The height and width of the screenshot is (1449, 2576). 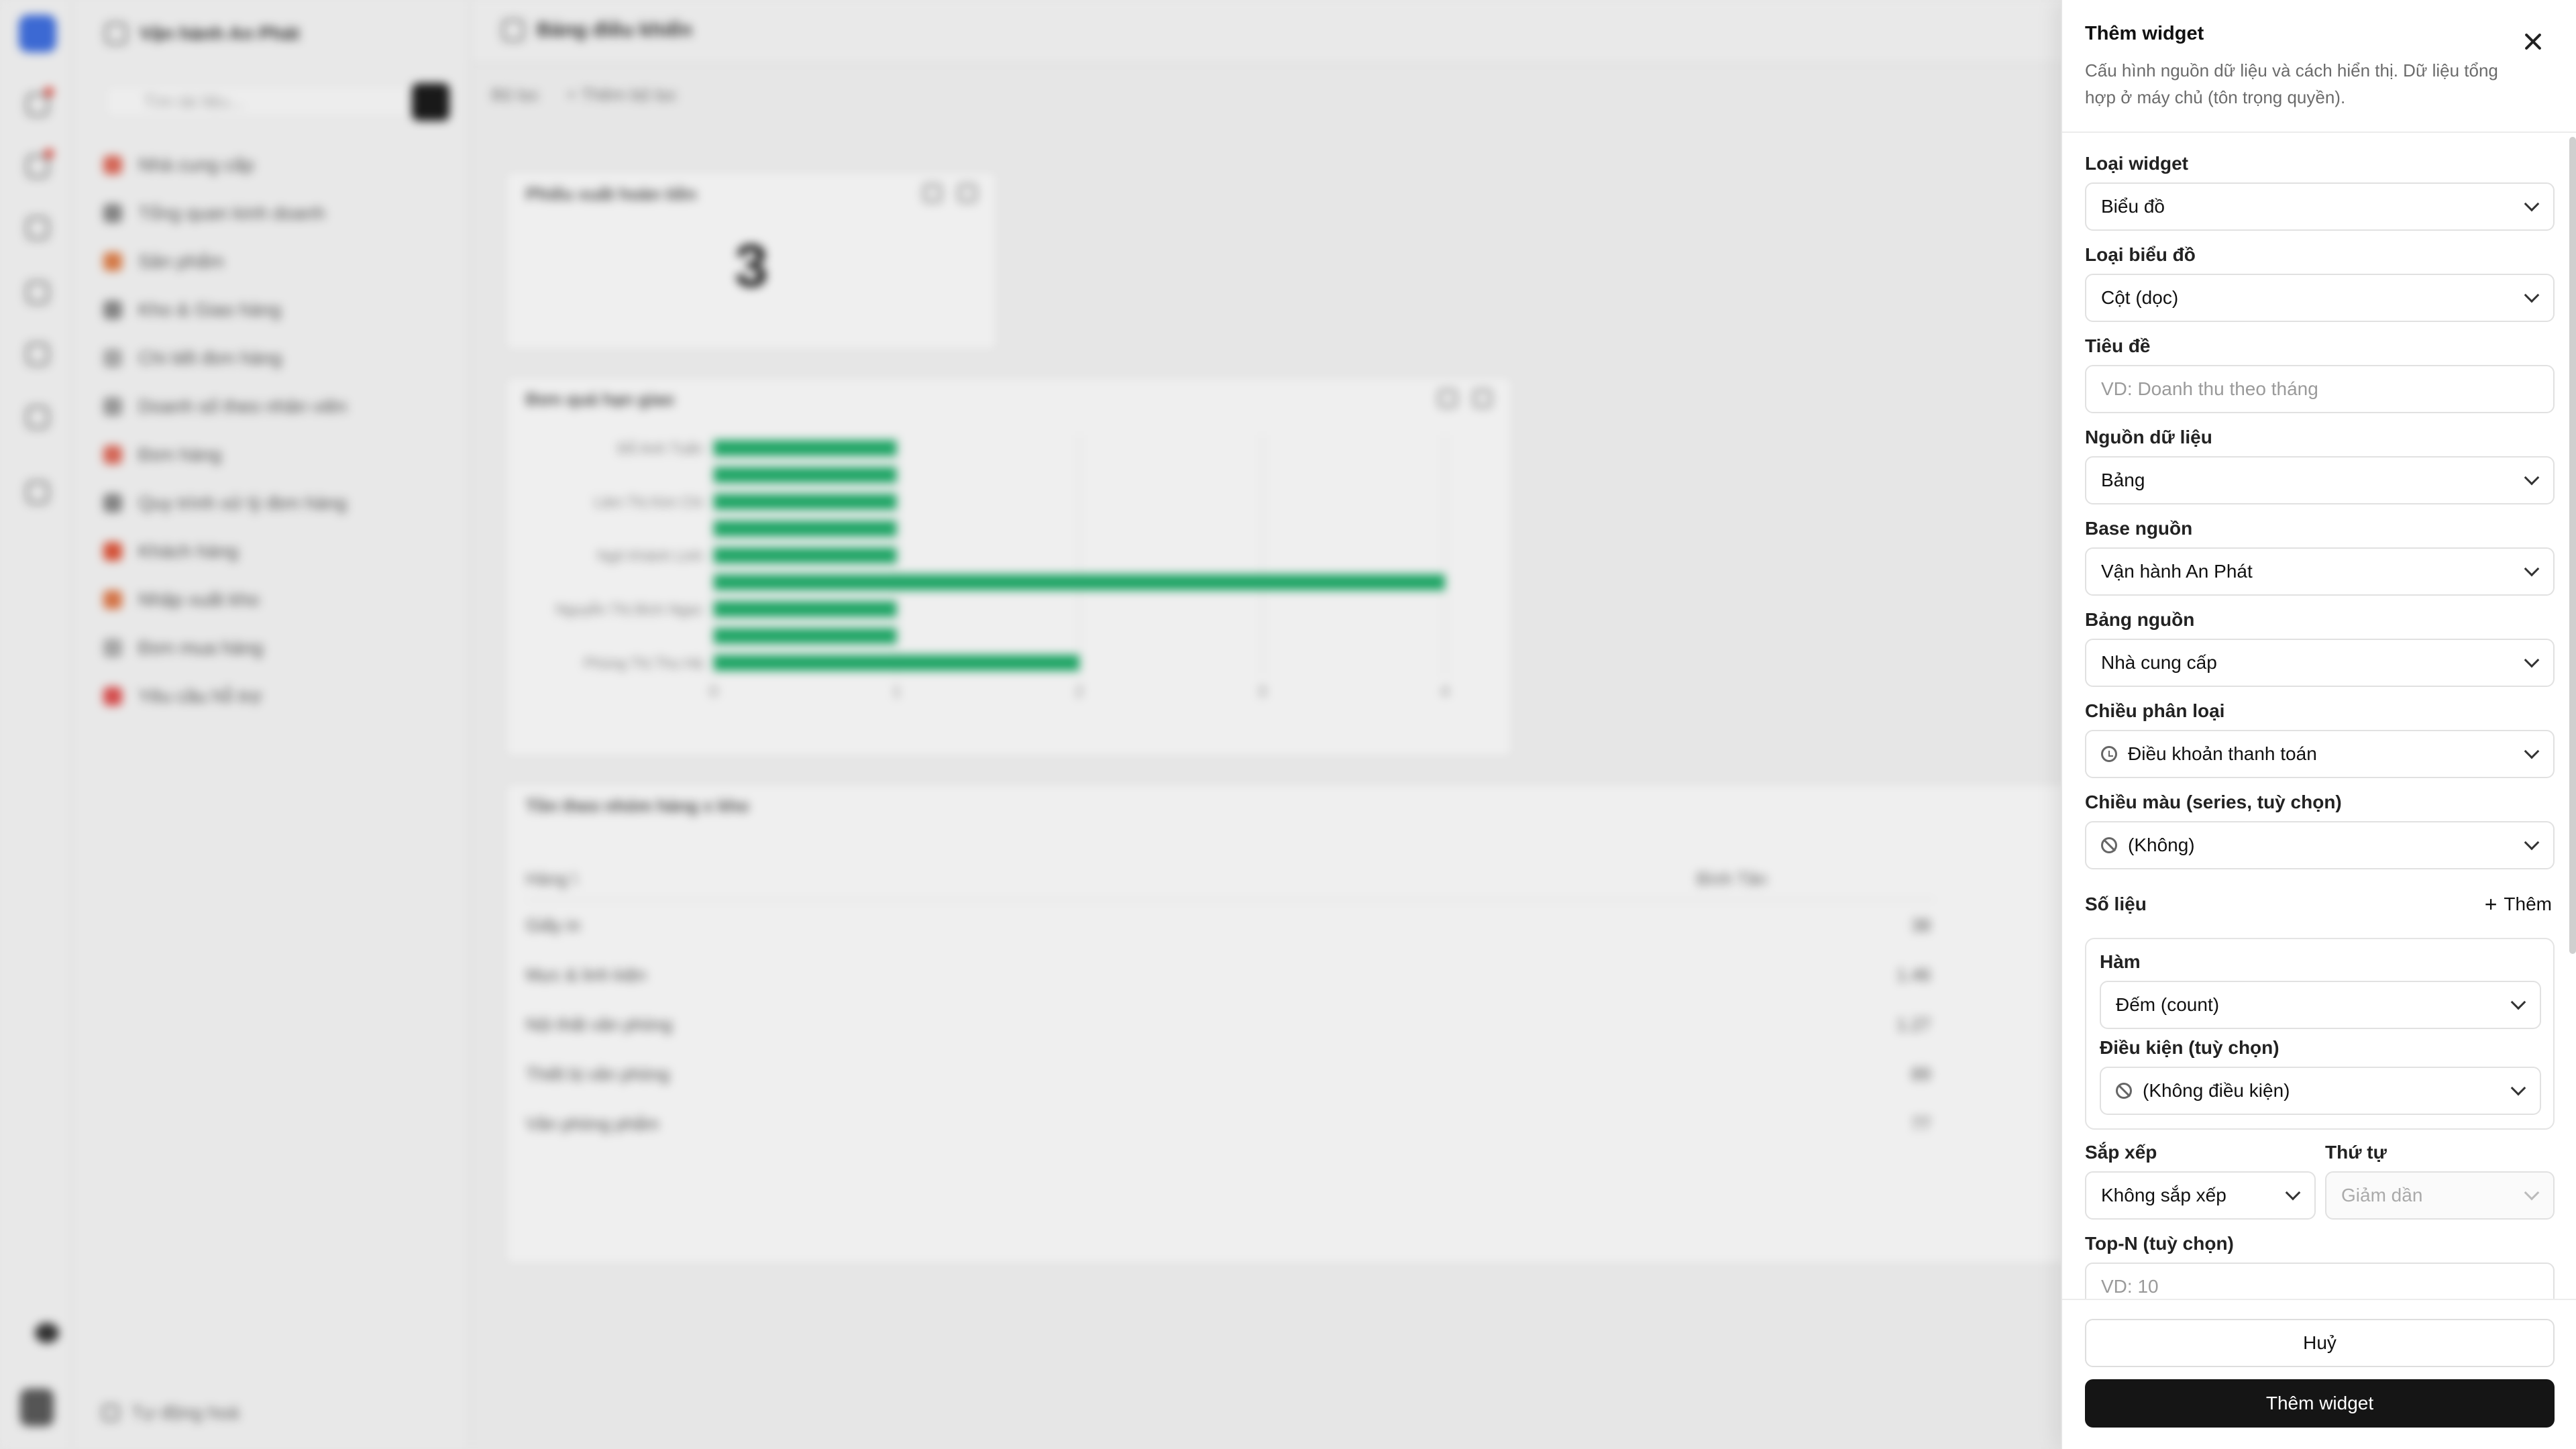 What do you see at coordinates (2139, 528) in the screenshot?
I see `base-source-label: Base nguồn` at bounding box center [2139, 528].